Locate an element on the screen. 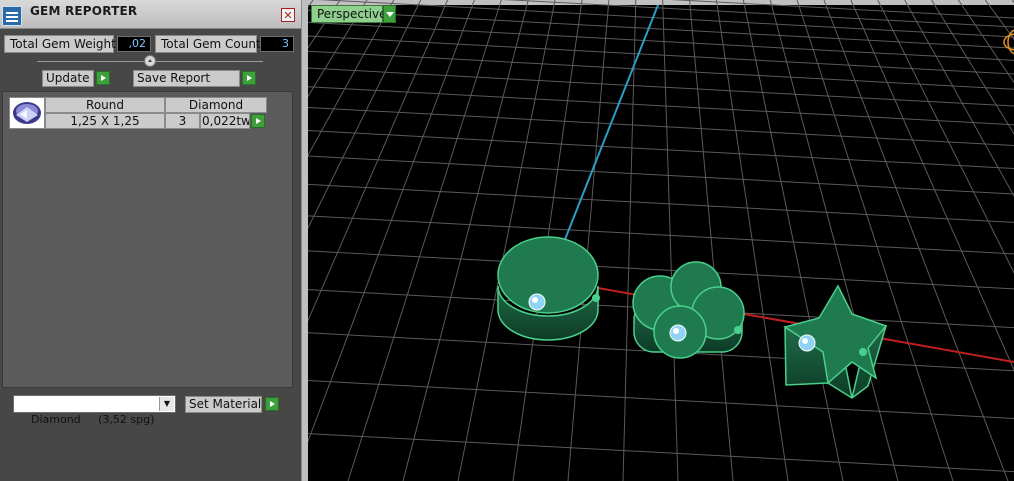 Image resolution: width=1014 pixels, height=481 pixels. material-dropdown: Diamond (3,52 spg) ▼ is located at coordinates (94, 410).